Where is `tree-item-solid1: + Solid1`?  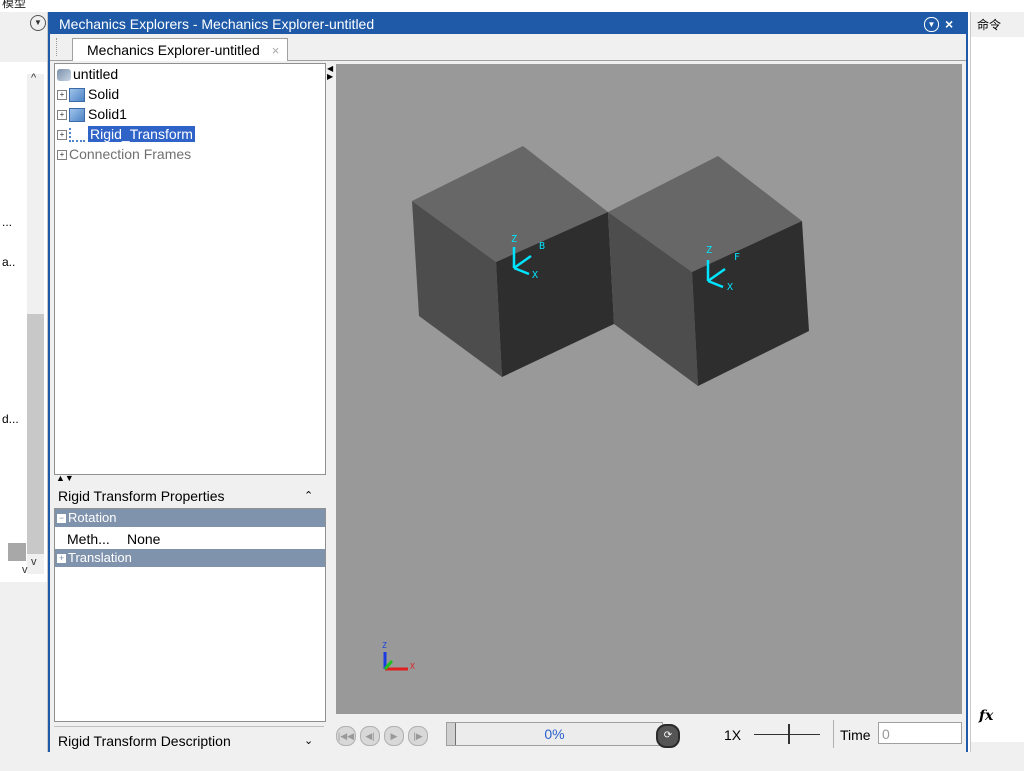 tree-item-solid1: + Solid1 is located at coordinates (92, 114).